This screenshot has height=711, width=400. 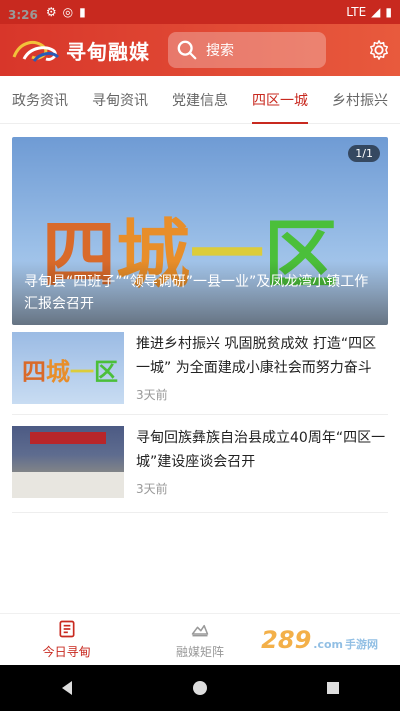 I want to click on meeting-banner, so click(x=68, y=438).